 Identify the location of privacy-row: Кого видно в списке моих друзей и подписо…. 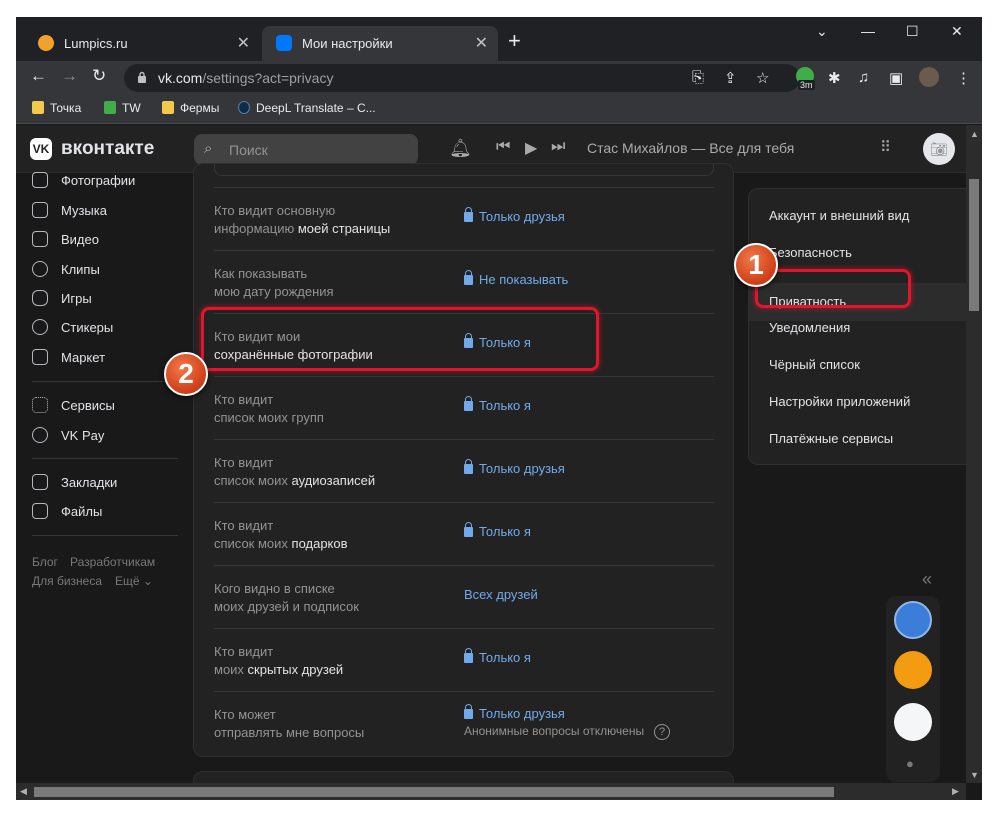
(464, 596).